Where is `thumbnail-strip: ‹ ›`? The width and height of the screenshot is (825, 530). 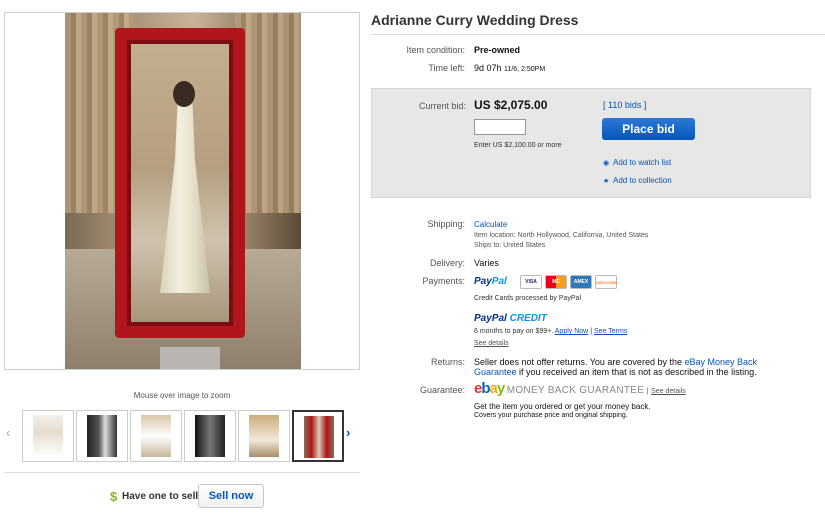
thumbnail-strip: ‹ › is located at coordinates (182, 437).